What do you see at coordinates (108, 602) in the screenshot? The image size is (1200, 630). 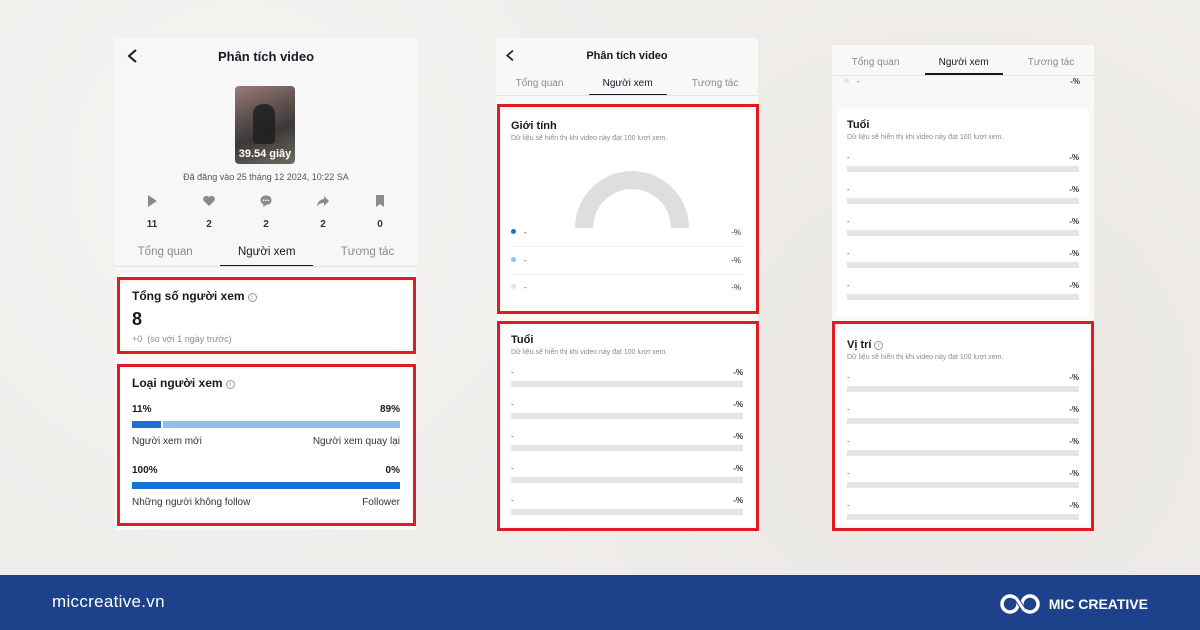 I see `website-url: miccreative.vn` at bounding box center [108, 602].